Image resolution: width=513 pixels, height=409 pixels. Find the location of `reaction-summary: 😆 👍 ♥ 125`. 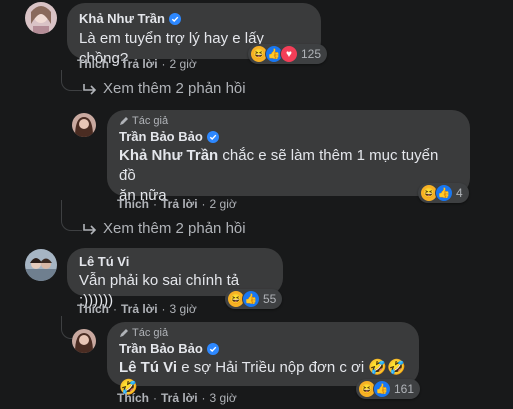

reaction-summary: 😆 👍 ♥ 125 is located at coordinates (288, 54).